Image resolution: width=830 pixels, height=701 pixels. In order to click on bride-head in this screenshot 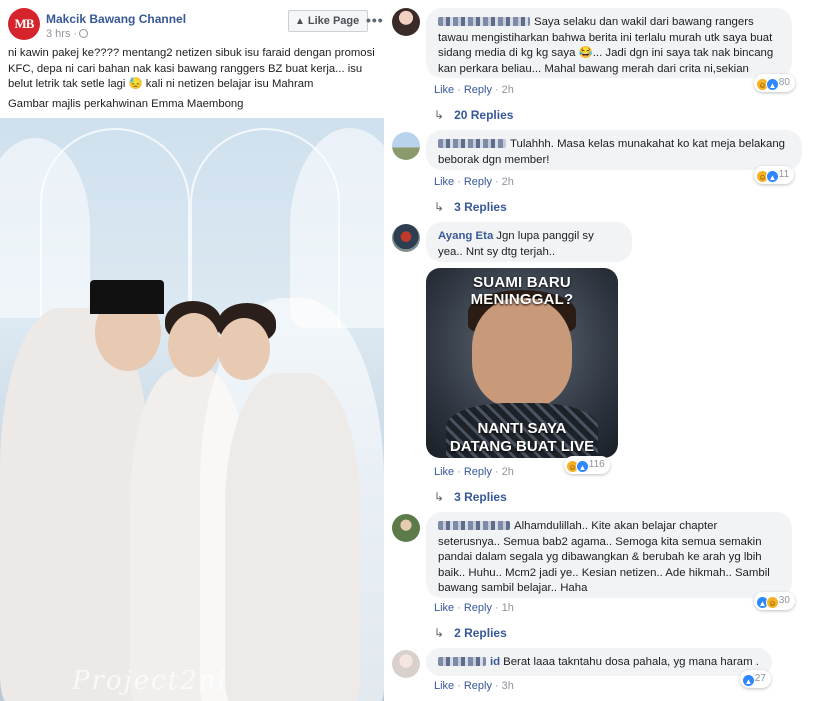, I will do `click(244, 349)`.